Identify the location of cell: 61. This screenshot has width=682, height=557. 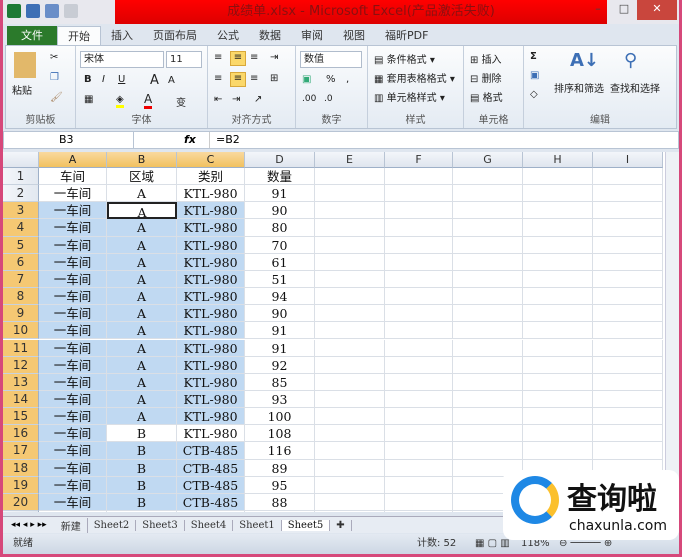
(280, 262).